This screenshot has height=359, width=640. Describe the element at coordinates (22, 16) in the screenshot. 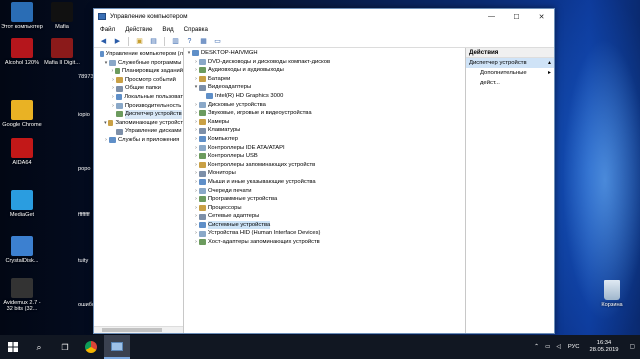

I see `desktop-icon-this-pc: Этот компьютер` at that location.